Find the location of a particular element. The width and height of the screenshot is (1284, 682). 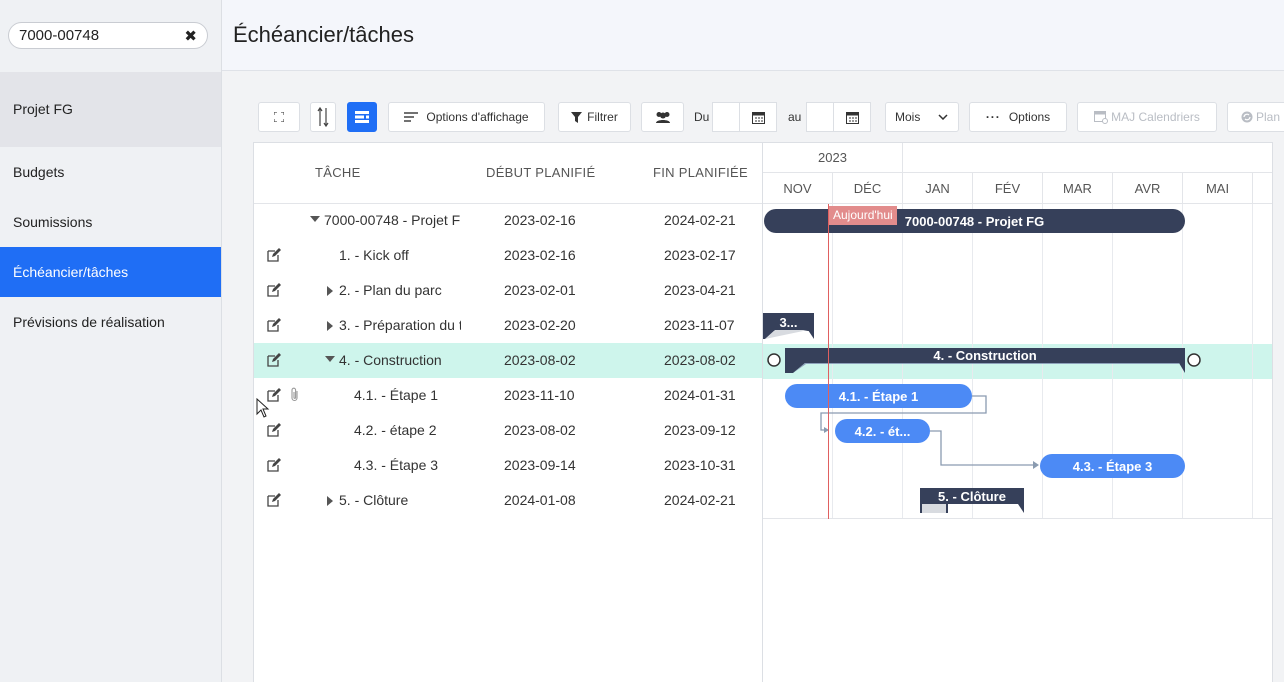

gantt-bar-label: 4.1. - Étape 1 is located at coordinates (878, 396).